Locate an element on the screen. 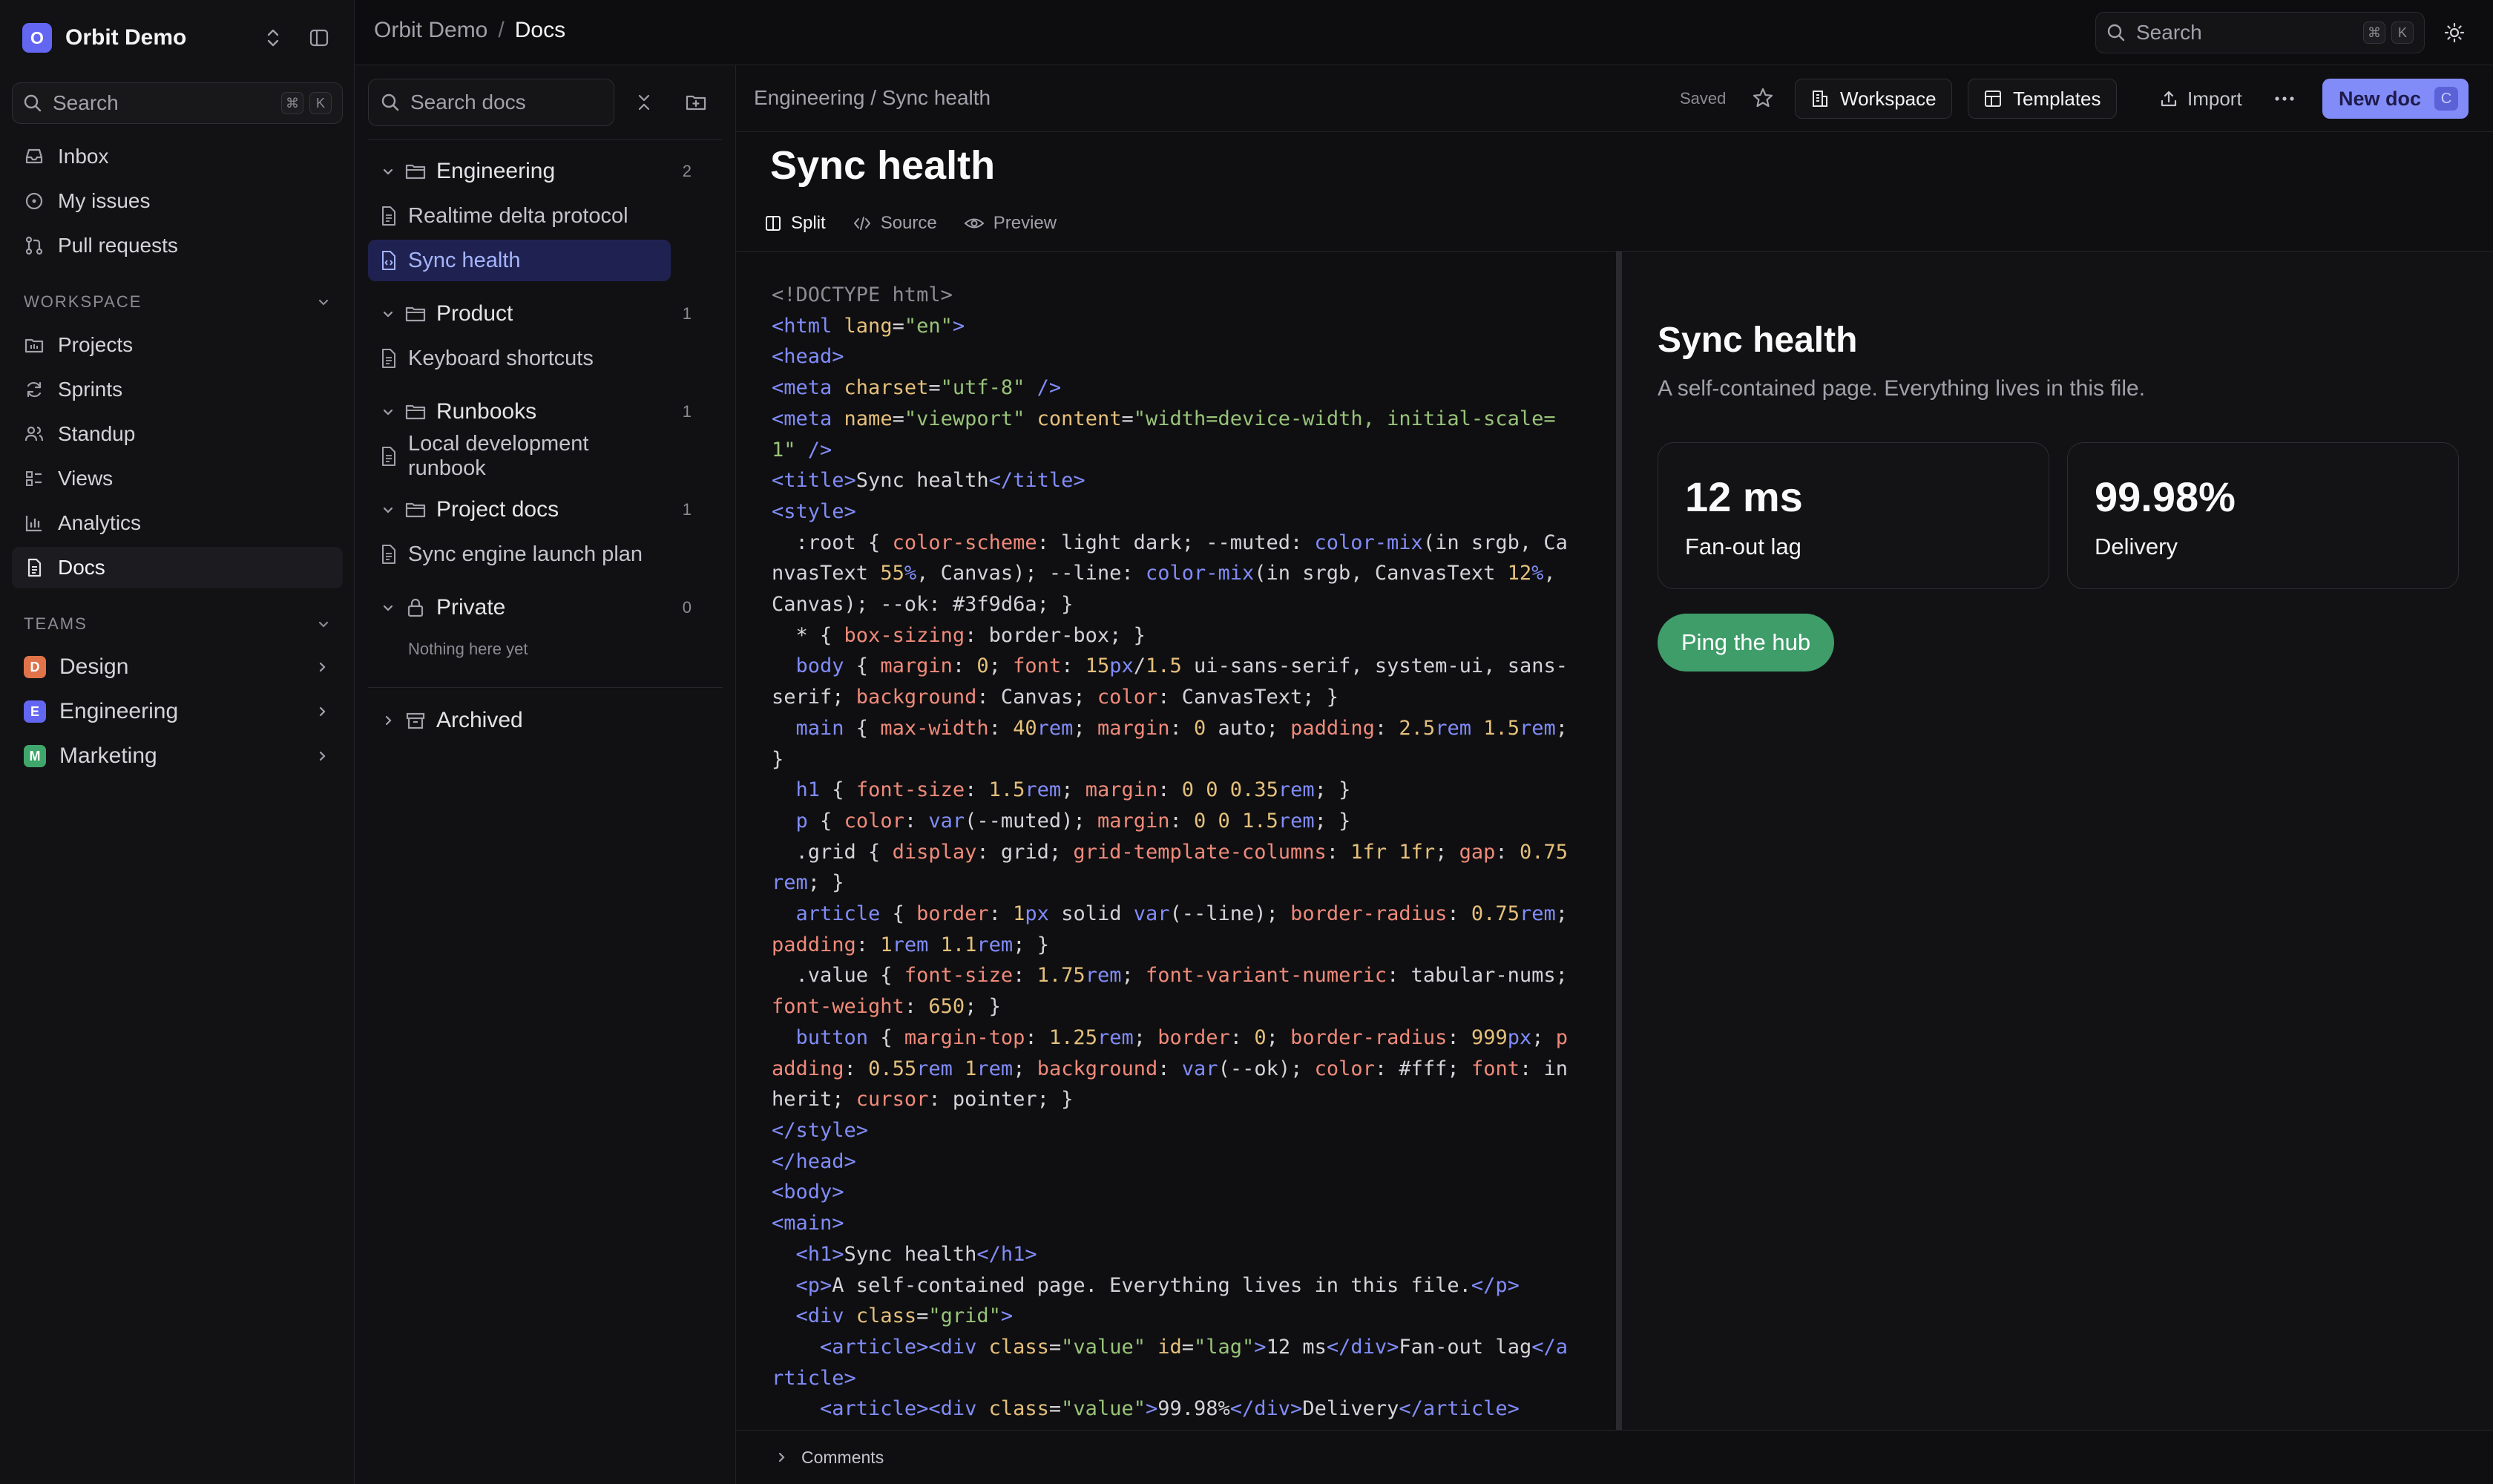 The height and width of the screenshot is (1484, 2493). shortcut-key: ⌘ is located at coordinates (292, 103).